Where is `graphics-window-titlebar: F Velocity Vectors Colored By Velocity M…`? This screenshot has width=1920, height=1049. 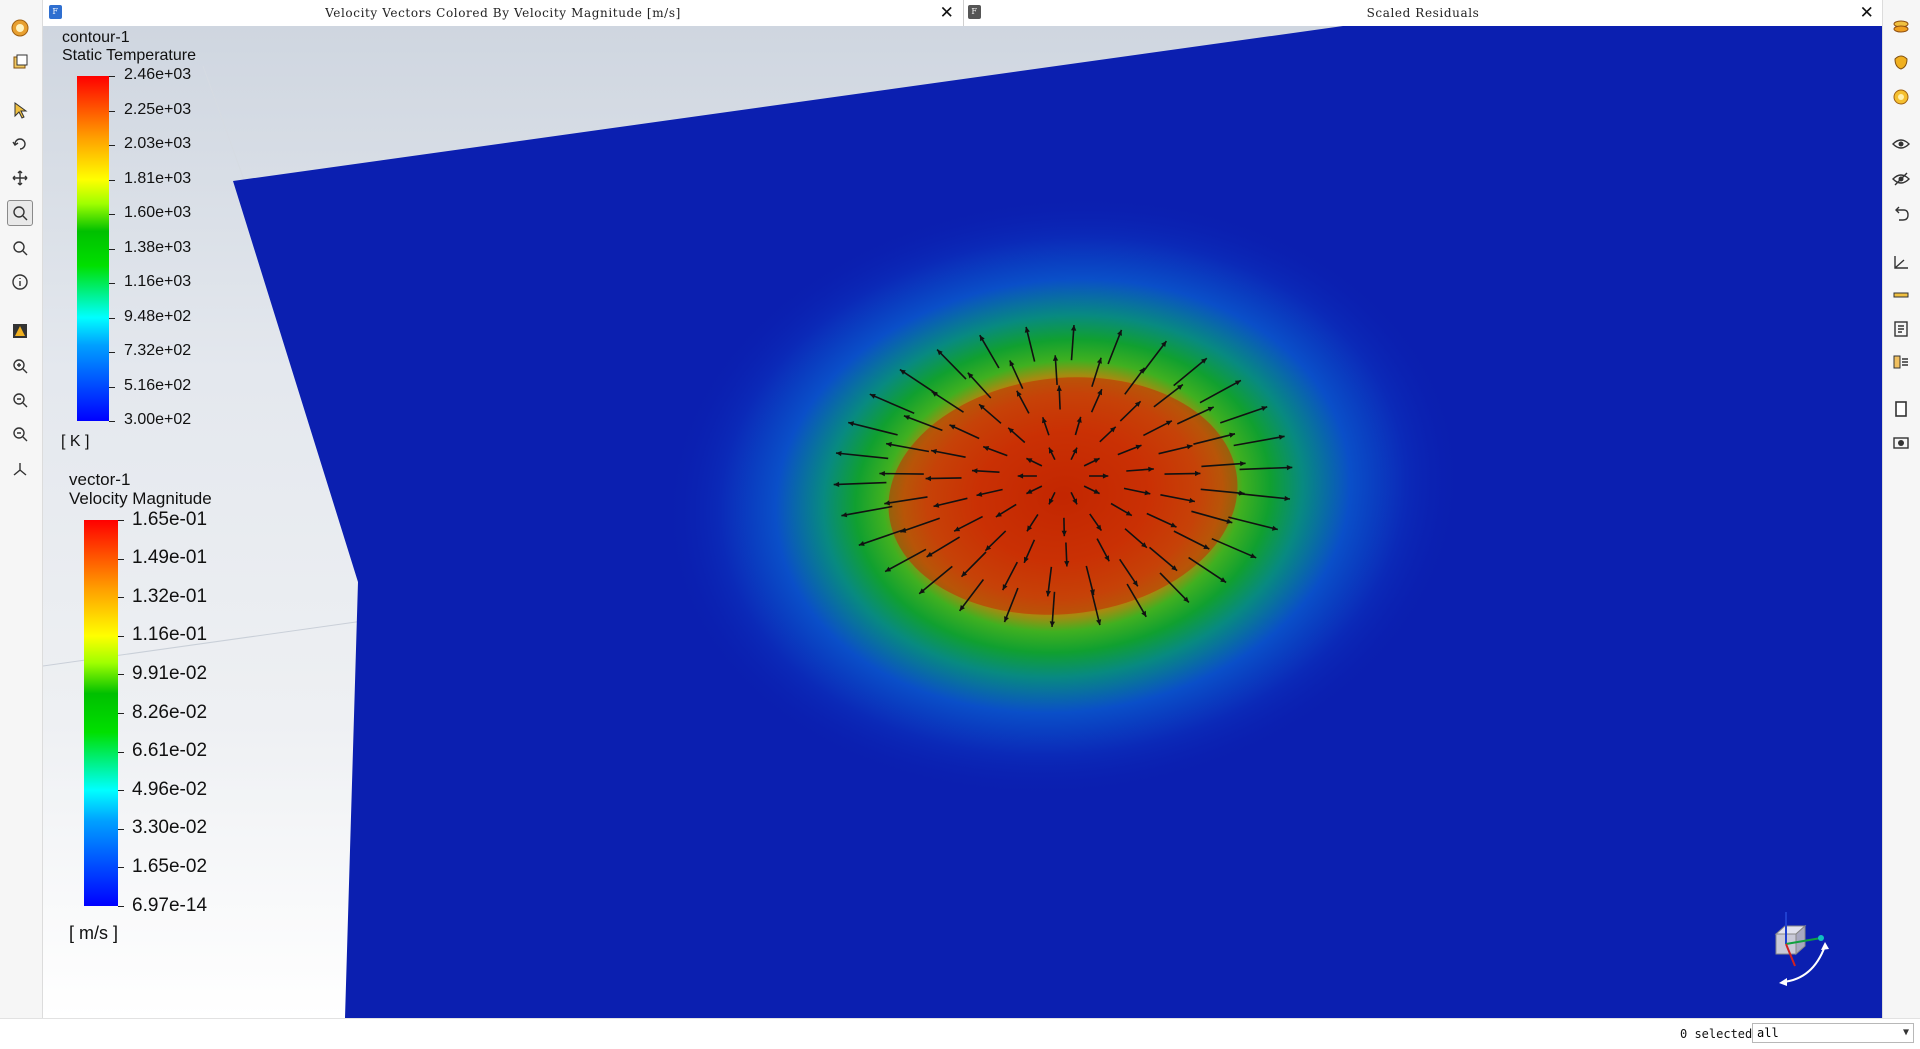
graphics-window-titlebar: F Velocity Vectors Colored By Velocity M… is located at coordinates (503, 13).